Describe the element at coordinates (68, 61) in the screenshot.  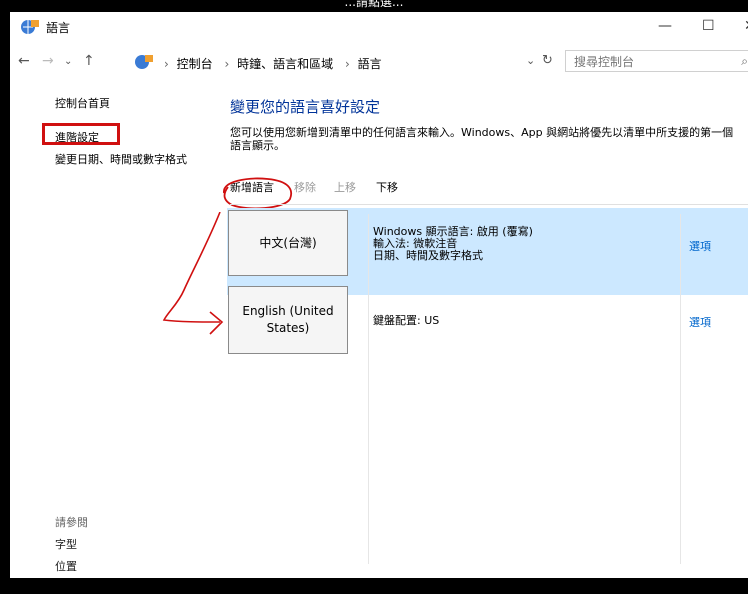
I see `recent-dropdown-icon: ⌄` at that location.